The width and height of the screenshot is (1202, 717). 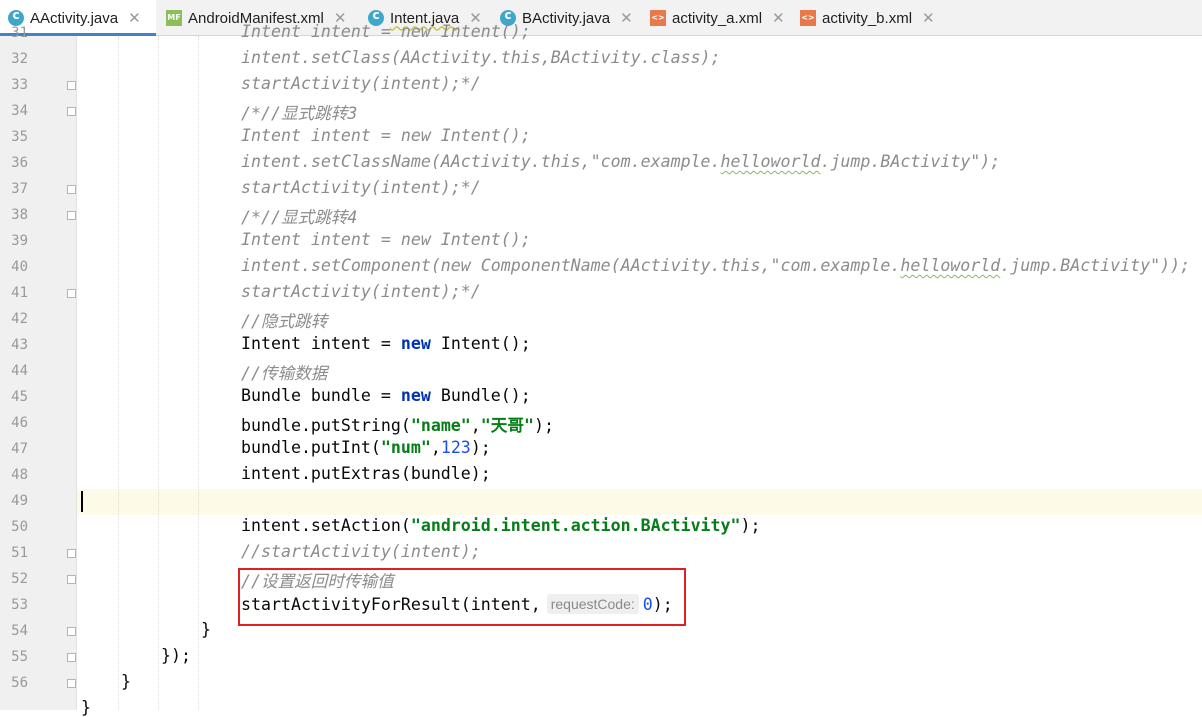 What do you see at coordinates (480, 395) in the screenshot?
I see `code-token: Bundle();` at bounding box center [480, 395].